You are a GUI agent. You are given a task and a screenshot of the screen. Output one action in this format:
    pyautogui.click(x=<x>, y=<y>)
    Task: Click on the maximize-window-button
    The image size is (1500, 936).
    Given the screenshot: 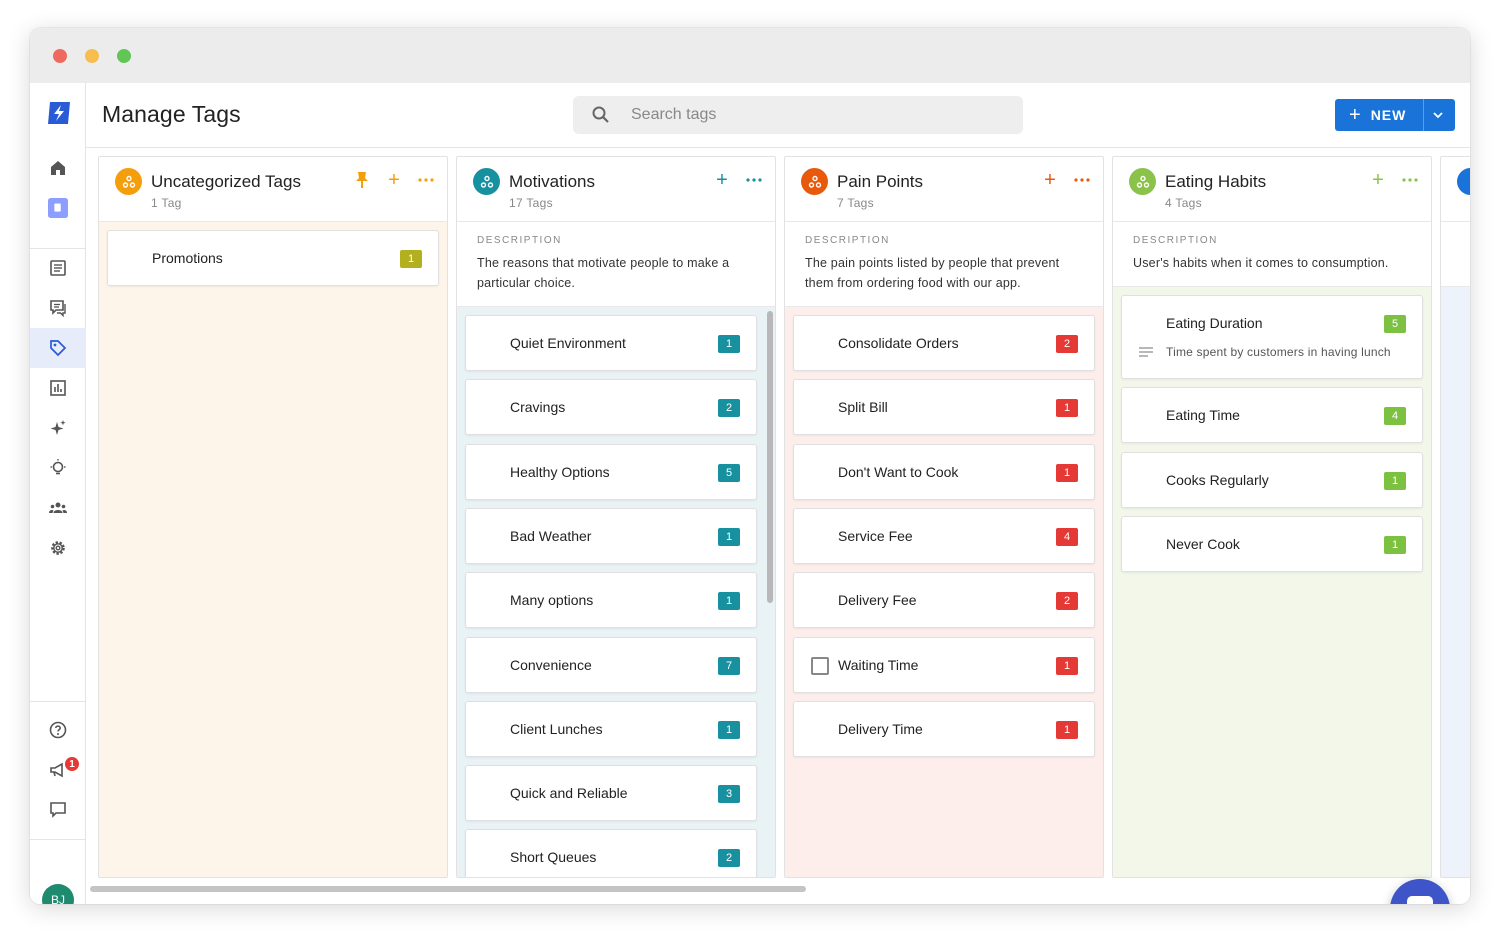 What is the action you would take?
    pyautogui.click(x=124, y=56)
    